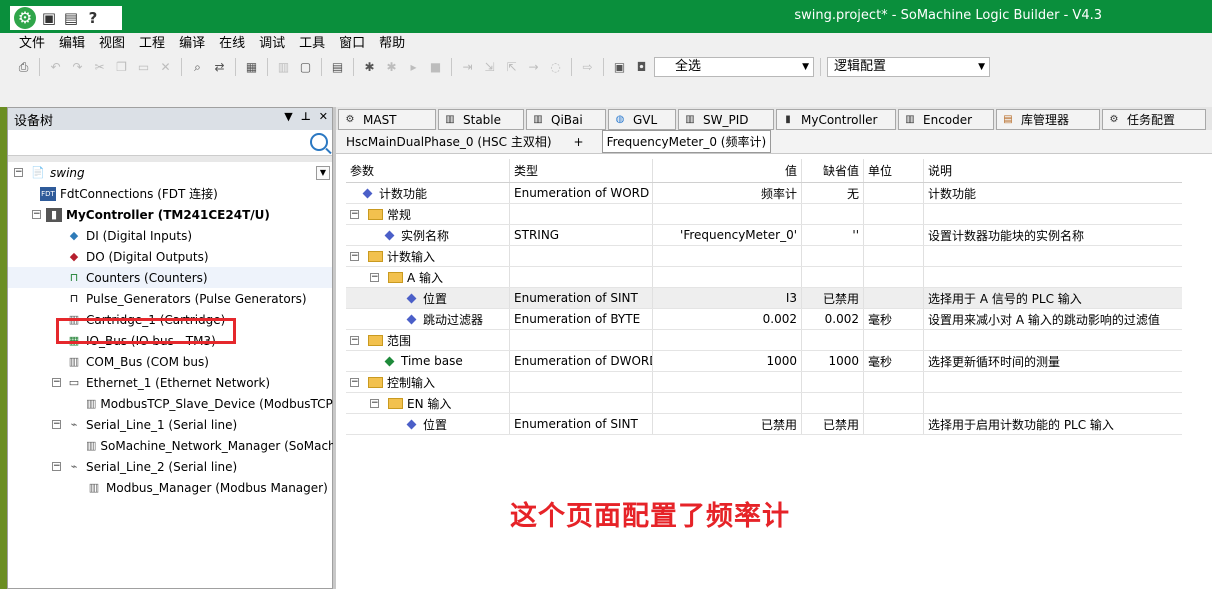  Describe the element at coordinates (391, 67) in the screenshot. I see `logout-icon: ✱` at that location.